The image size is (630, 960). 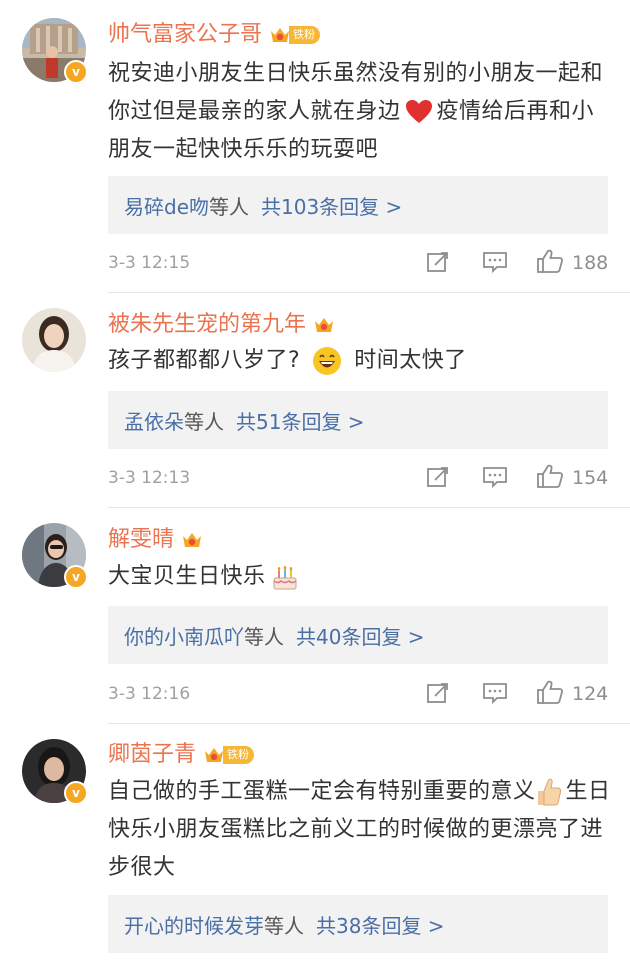 I want to click on grinning-face-icon, so click(x=327, y=361).